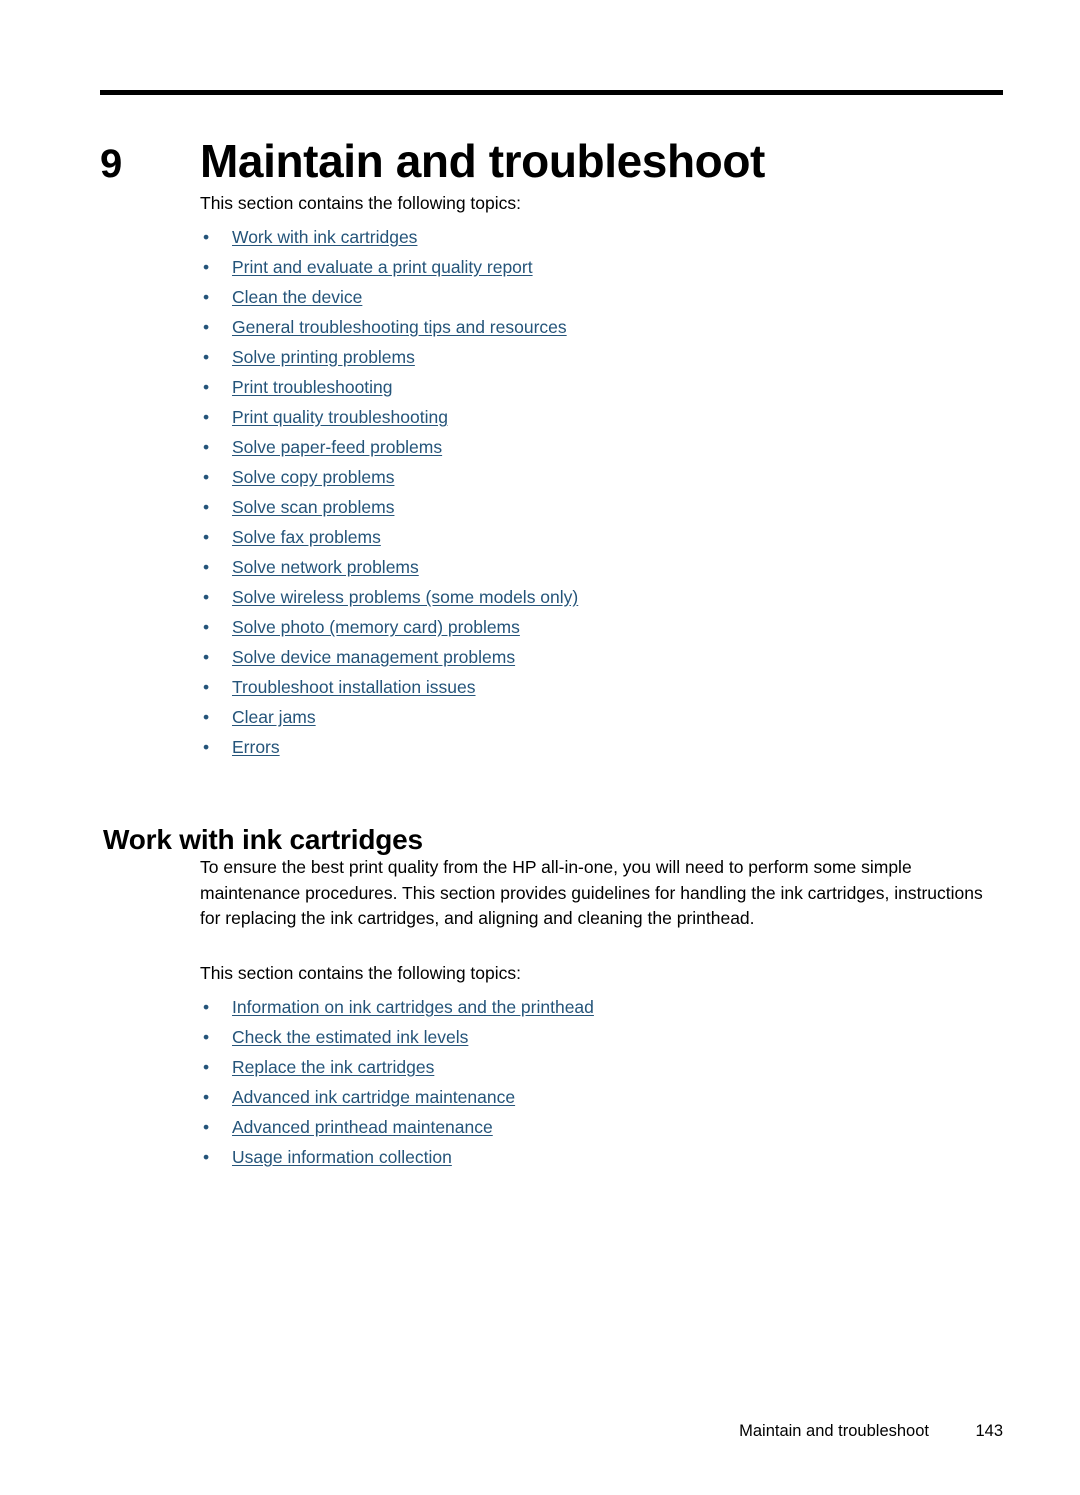 The width and height of the screenshot is (1080, 1495). What do you see at coordinates (834, 1431) in the screenshot?
I see `footer-chapter-title: Maintain and troubleshoot` at bounding box center [834, 1431].